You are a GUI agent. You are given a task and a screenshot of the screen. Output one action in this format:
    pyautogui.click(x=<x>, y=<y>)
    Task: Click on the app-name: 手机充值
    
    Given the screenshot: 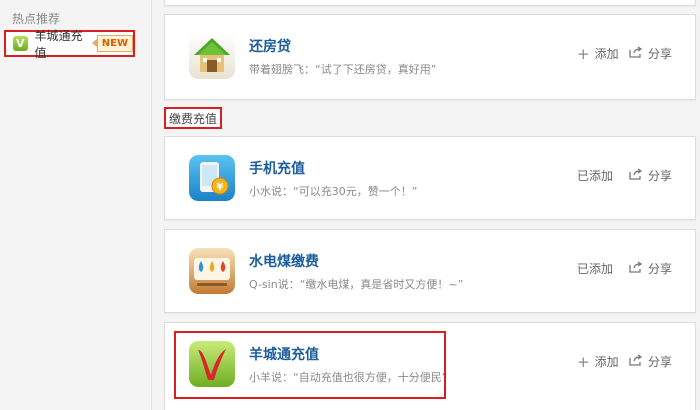 What is the action you would take?
    pyautogui.click(x=277, y=168)
    